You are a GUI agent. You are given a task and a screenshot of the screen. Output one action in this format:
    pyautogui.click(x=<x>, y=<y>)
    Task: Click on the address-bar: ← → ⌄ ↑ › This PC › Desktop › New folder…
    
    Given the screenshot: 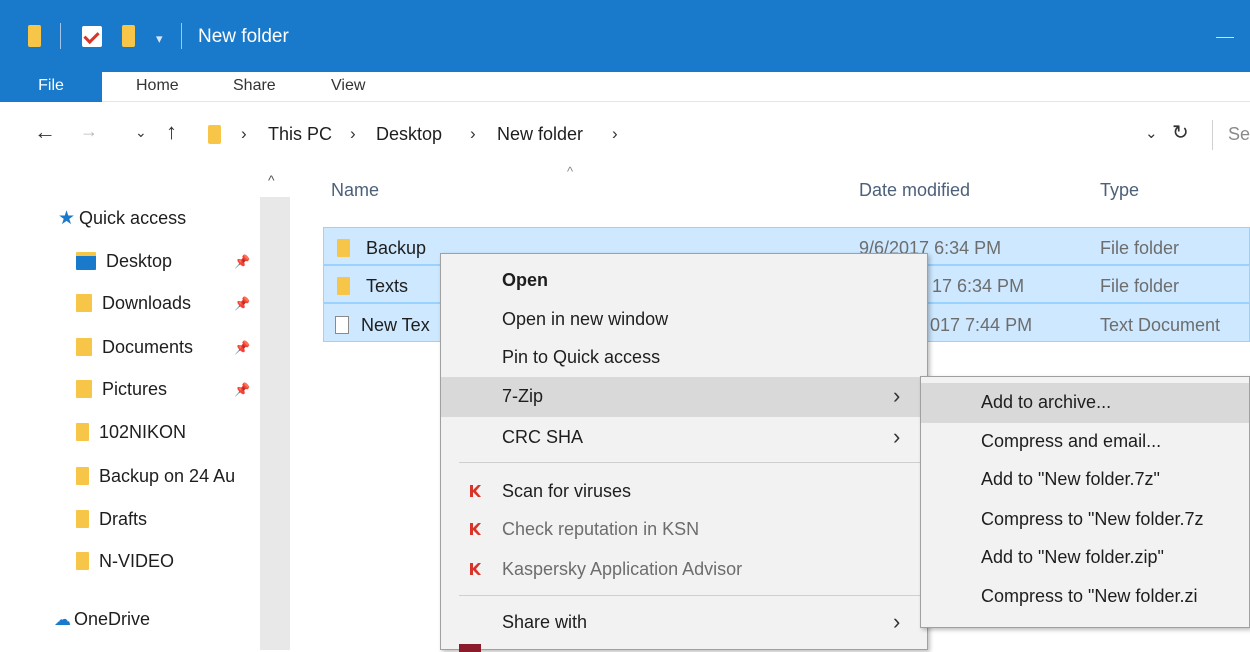 What is the action you would take?
    pyautogui.click(x=625, y=137)
    